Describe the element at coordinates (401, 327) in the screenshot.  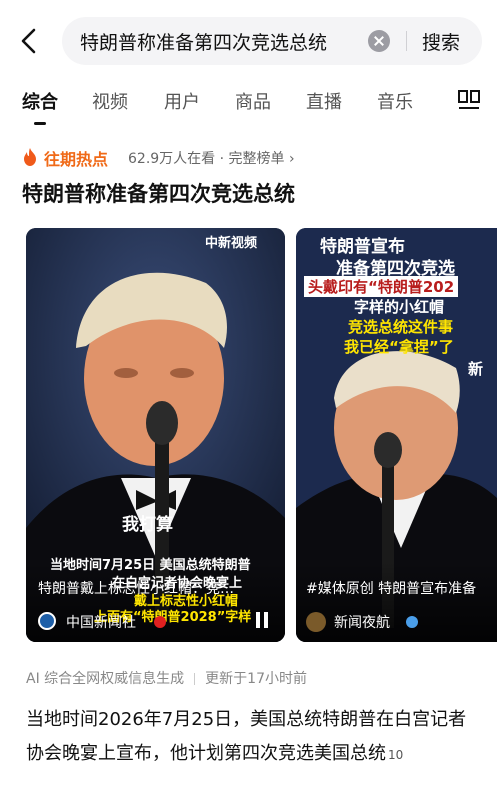
I see `overlay-text: 竞选总统这件事` at that location.